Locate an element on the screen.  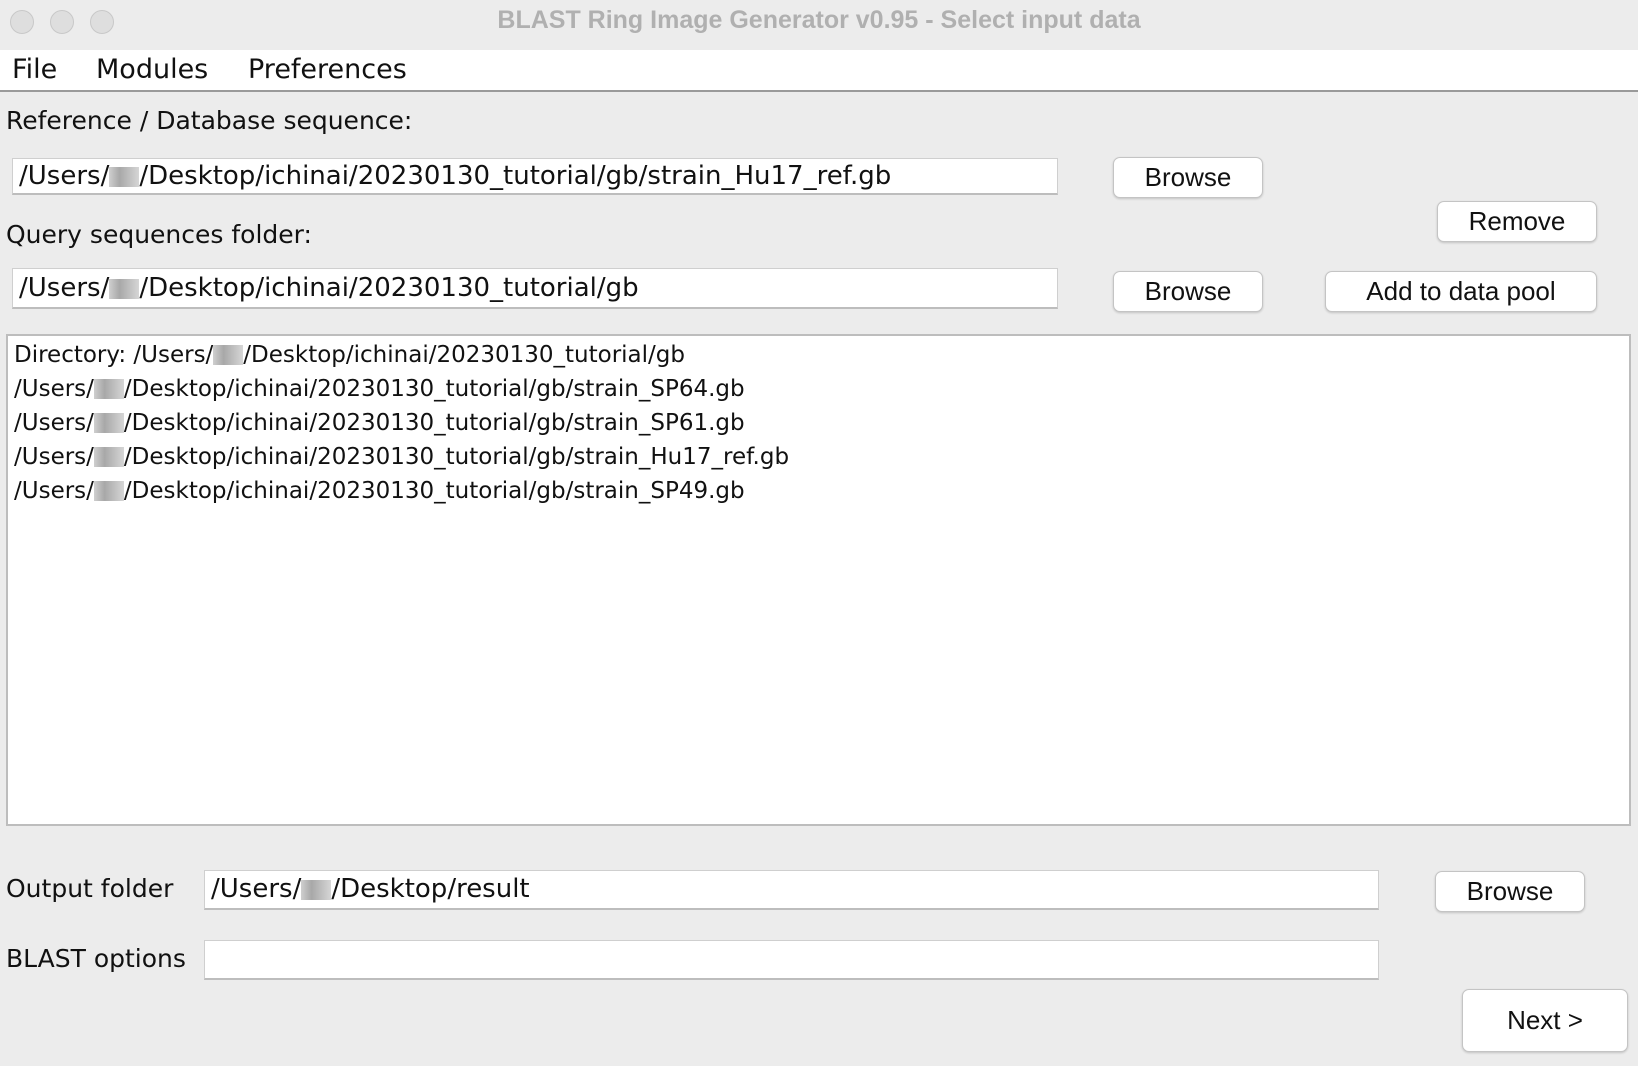
query-path-prefix: /Users/ is located at coordinates (64, 288).